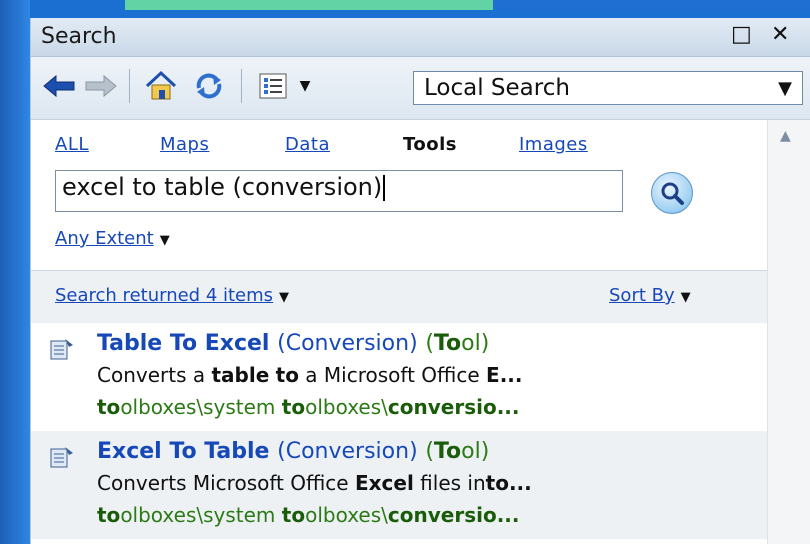 The height and width of the screenshot is (544, 810). I want to click on magnifier-icon, so click(672, 193).